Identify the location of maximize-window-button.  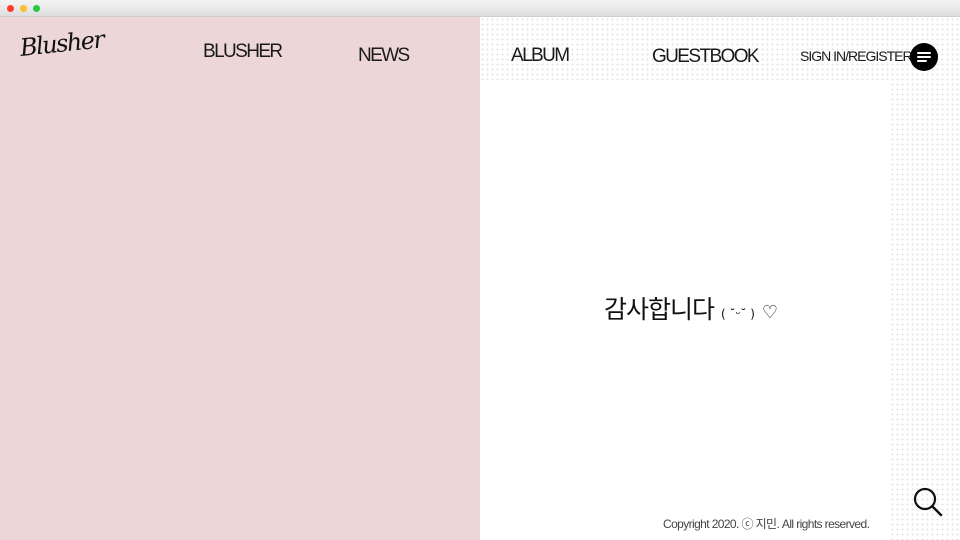
(36, 8).